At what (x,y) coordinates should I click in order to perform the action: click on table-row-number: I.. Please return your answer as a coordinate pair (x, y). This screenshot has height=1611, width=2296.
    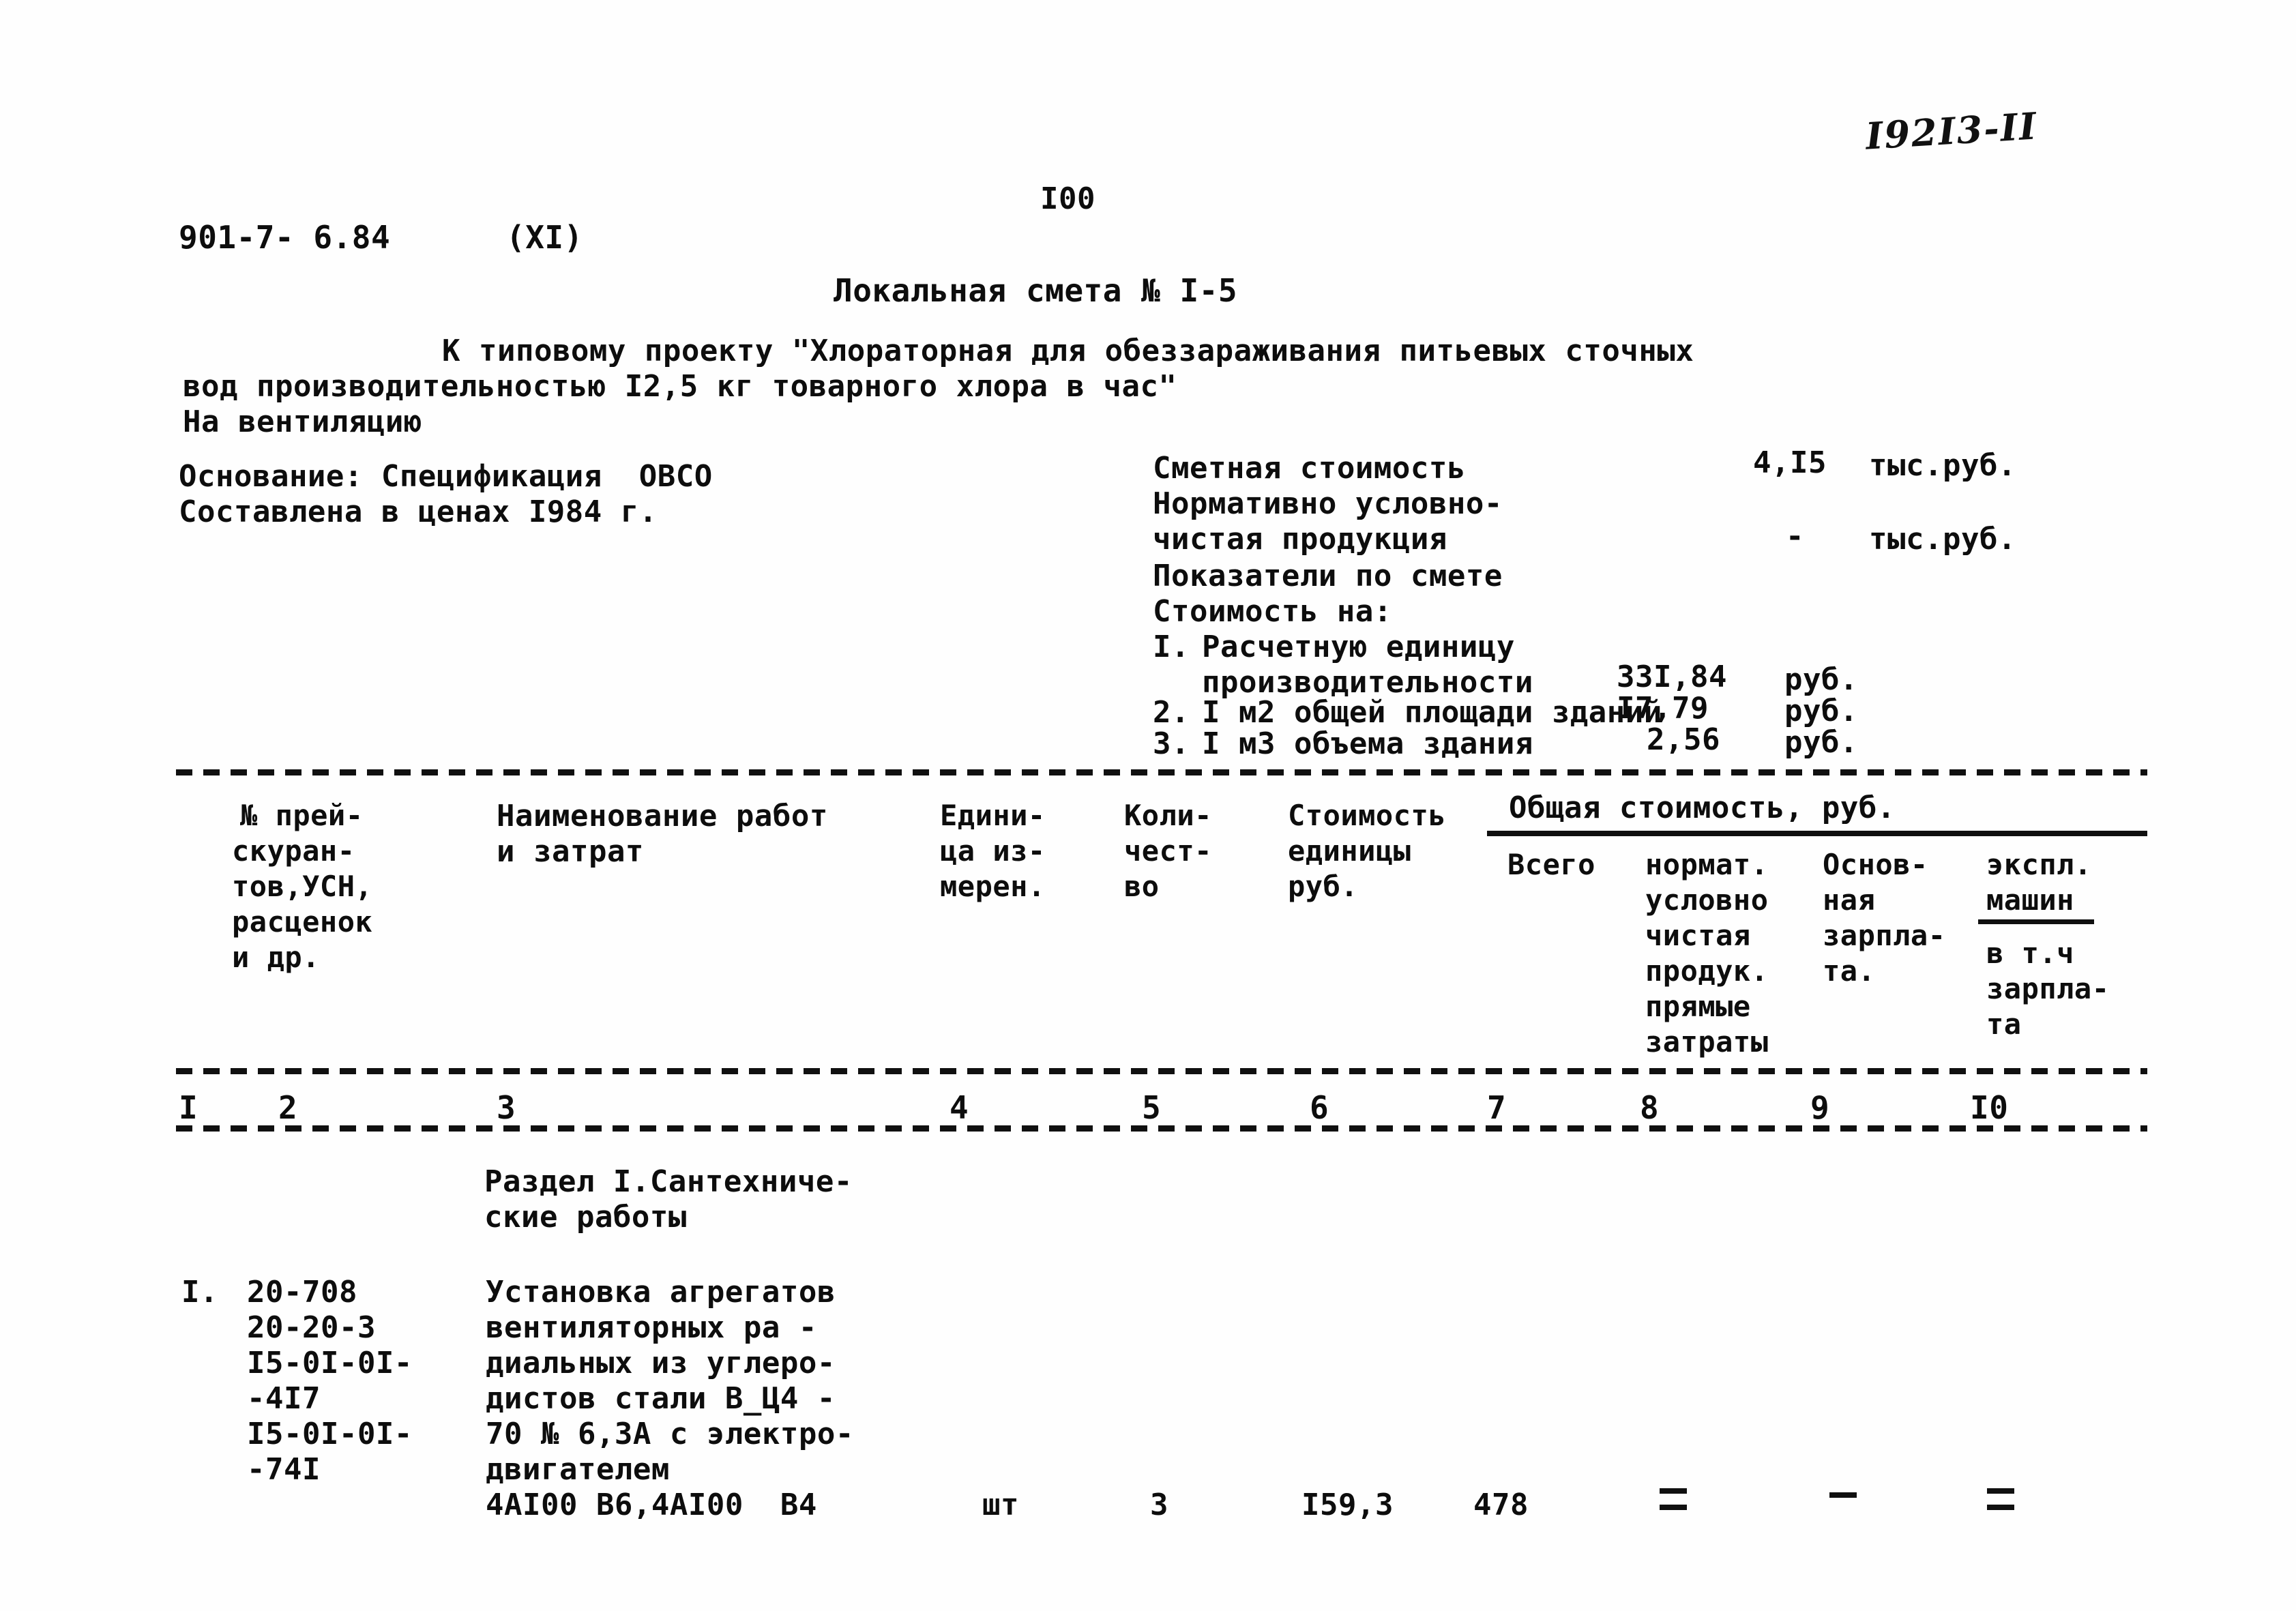
    Looking at the image, I should click on (200, 1292).